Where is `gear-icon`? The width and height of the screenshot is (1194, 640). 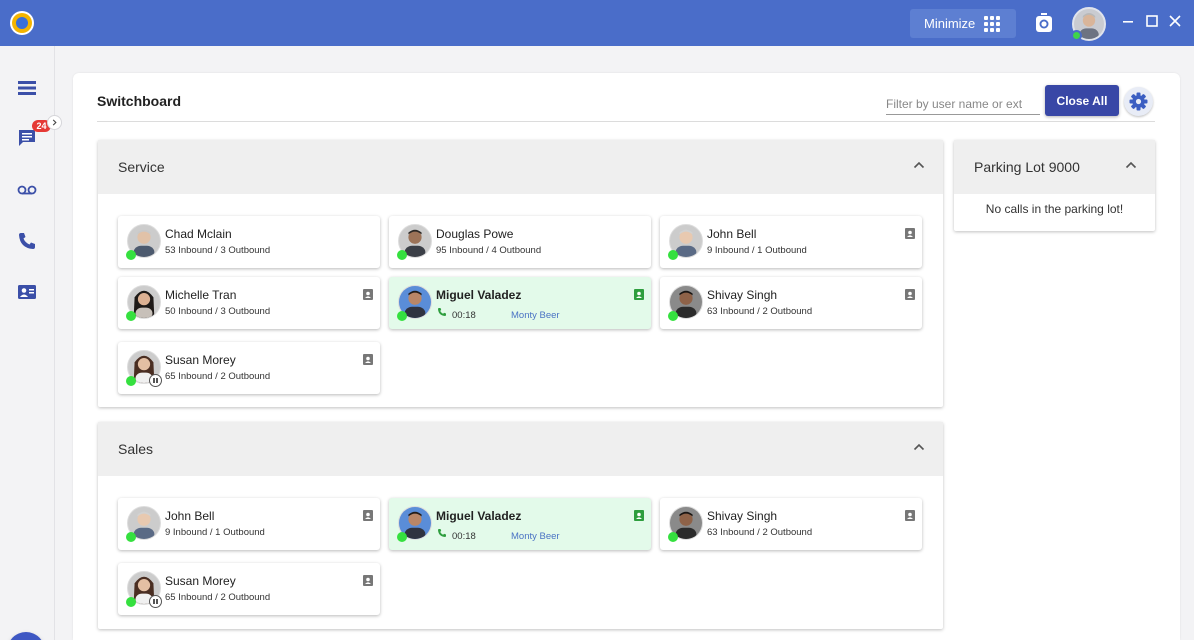 gear-icon is located at coordinates (1138, 101).